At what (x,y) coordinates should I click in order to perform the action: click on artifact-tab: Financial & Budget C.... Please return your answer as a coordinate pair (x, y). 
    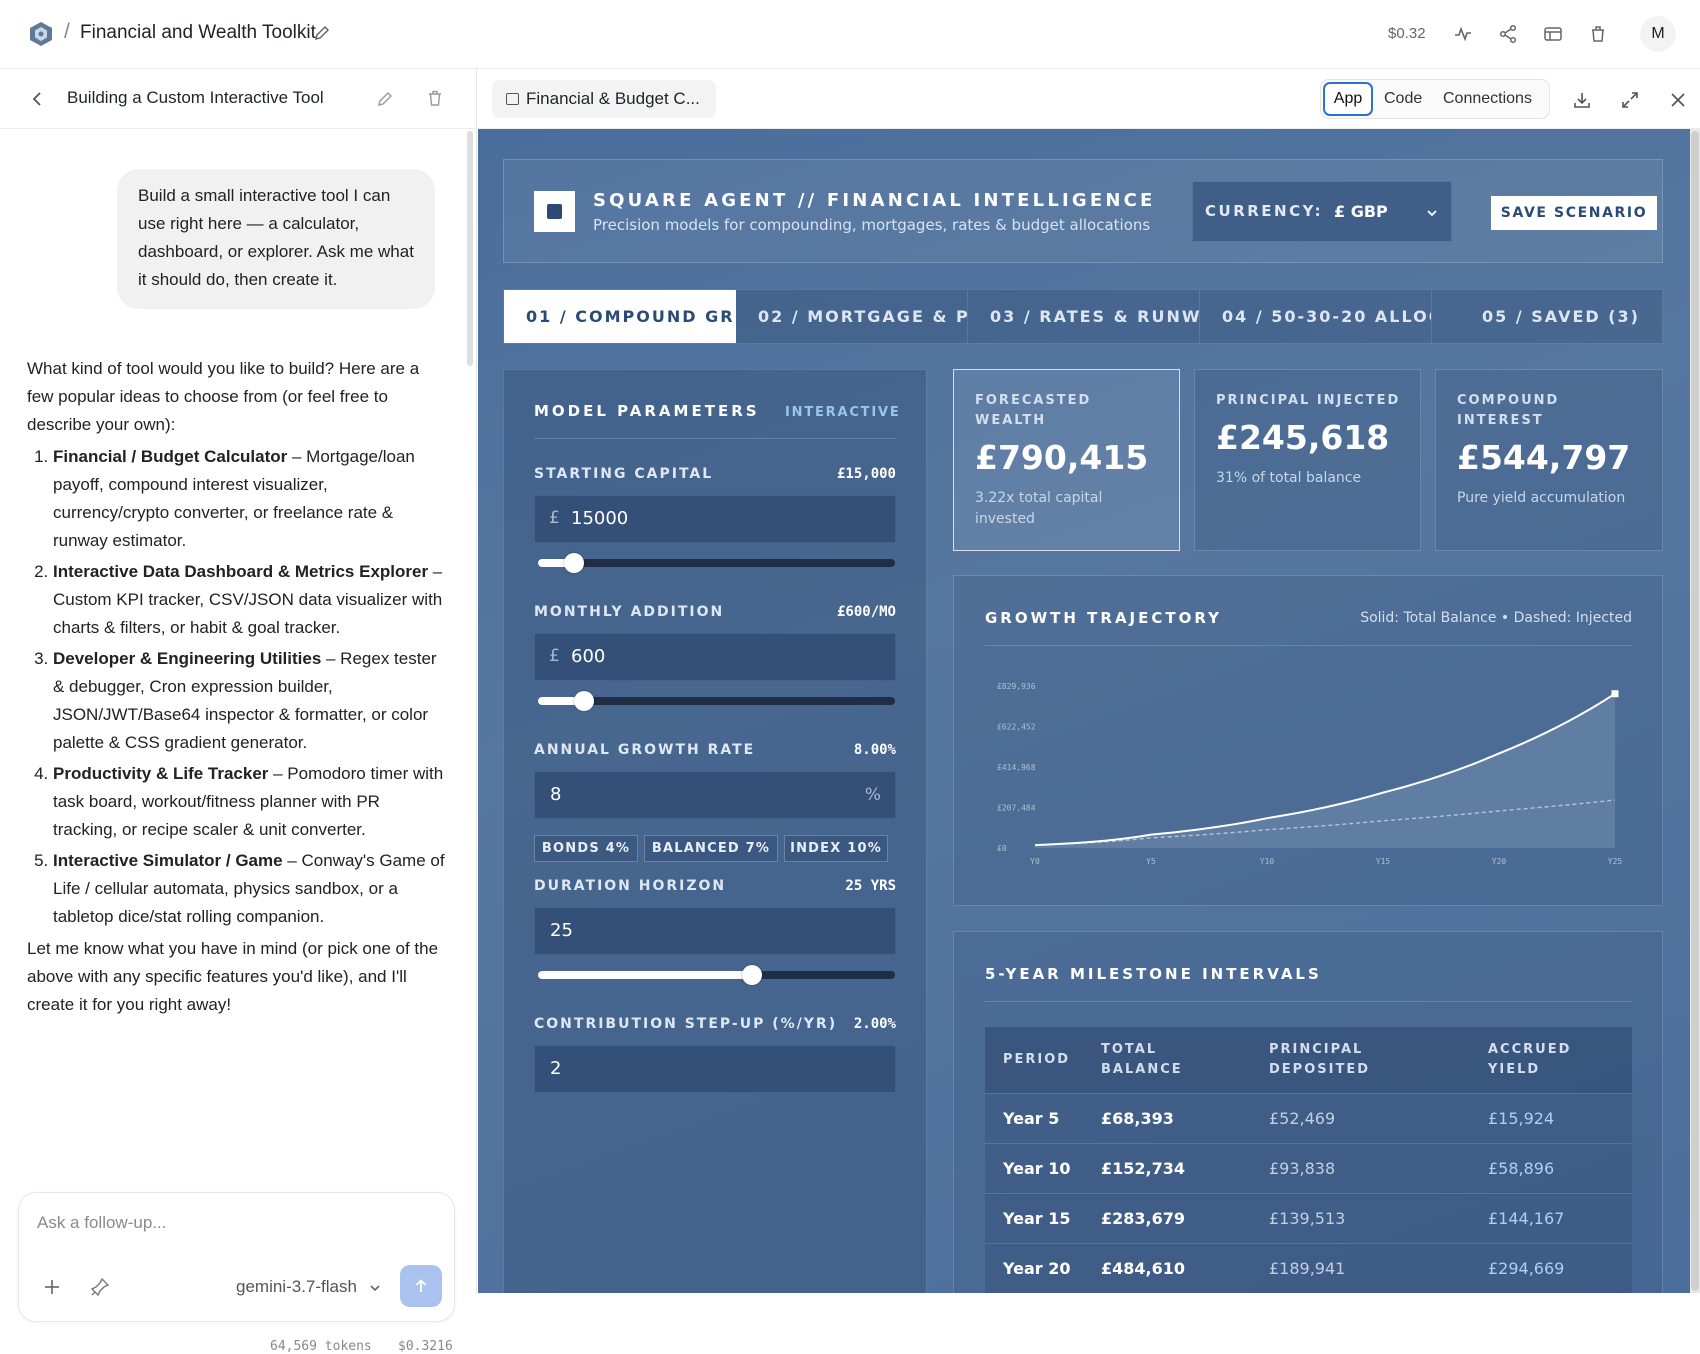
    Looking at the image, I should click on (604, 99).